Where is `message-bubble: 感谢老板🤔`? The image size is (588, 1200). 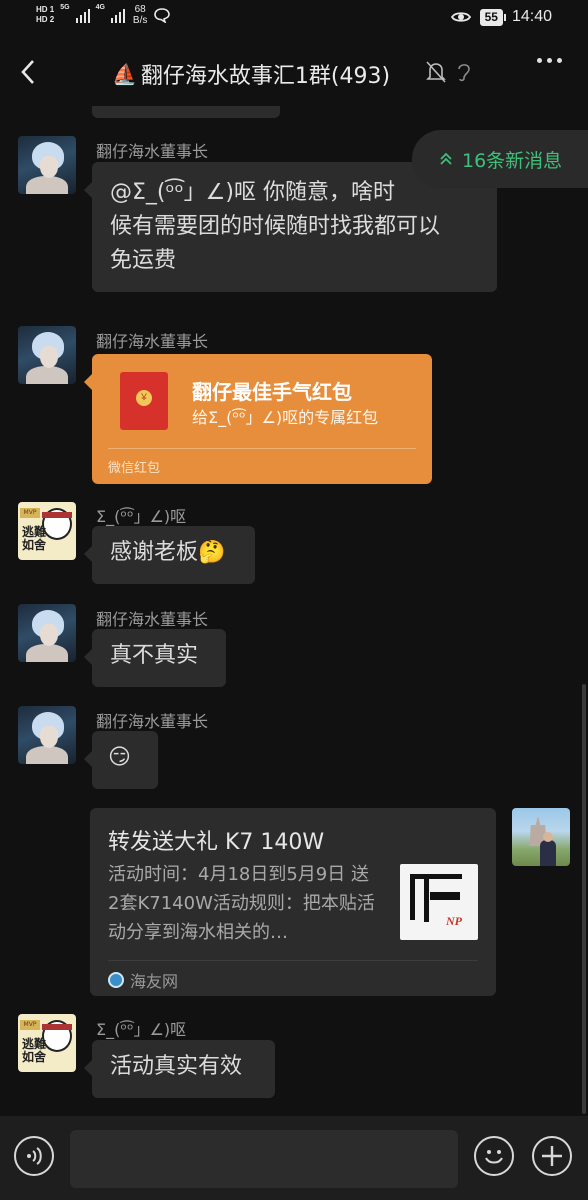
message-bubble: 感谢老板🤔 is located at coordinates (169, 555).